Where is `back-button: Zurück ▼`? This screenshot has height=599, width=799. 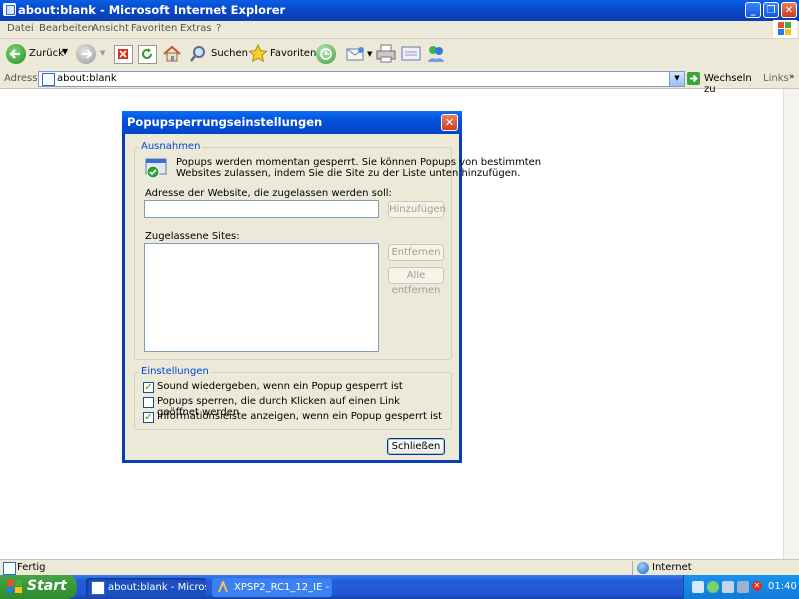
back-button: Zurück ▼ is located at coordinates (39, 54).